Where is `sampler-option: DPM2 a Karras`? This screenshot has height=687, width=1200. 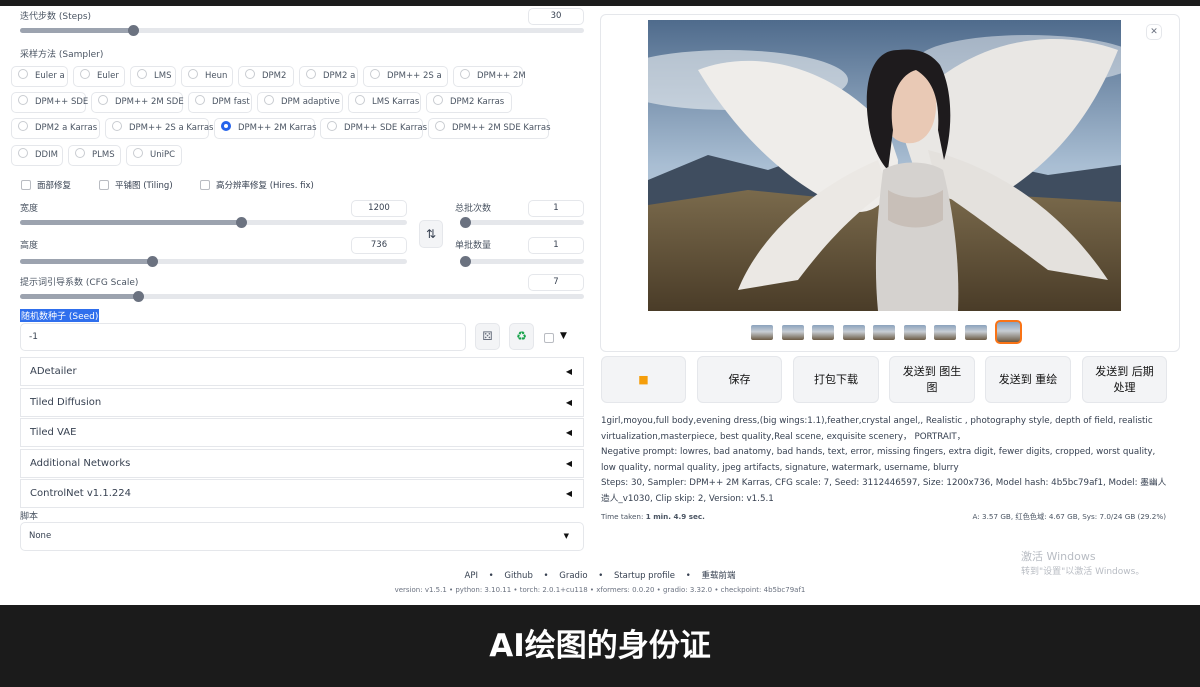 sampler-option: DPM2 a Karras is located at coordinates (55, 128).